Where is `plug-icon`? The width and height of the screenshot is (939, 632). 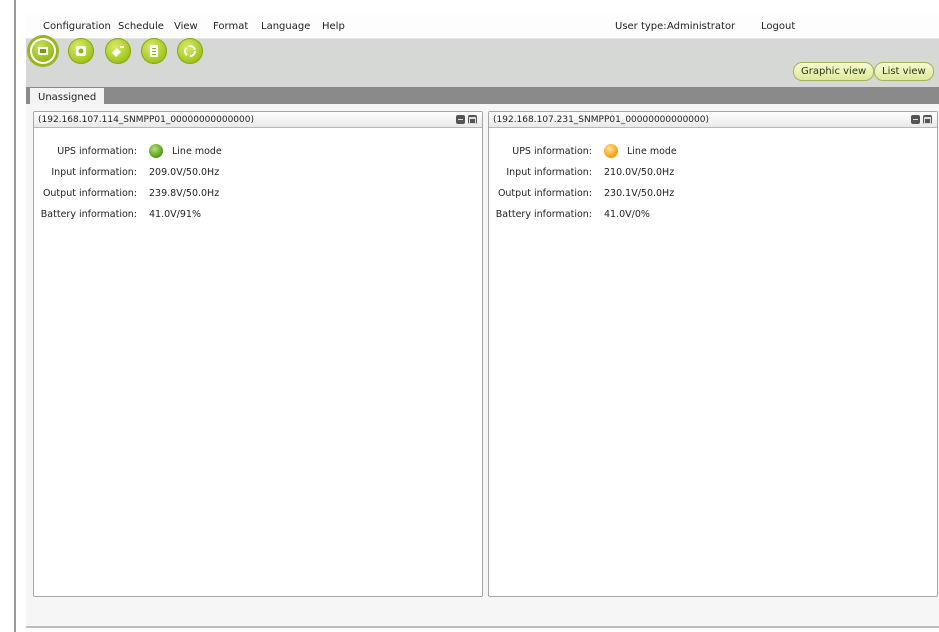 plug-icon is located at coordinates (118, 51).